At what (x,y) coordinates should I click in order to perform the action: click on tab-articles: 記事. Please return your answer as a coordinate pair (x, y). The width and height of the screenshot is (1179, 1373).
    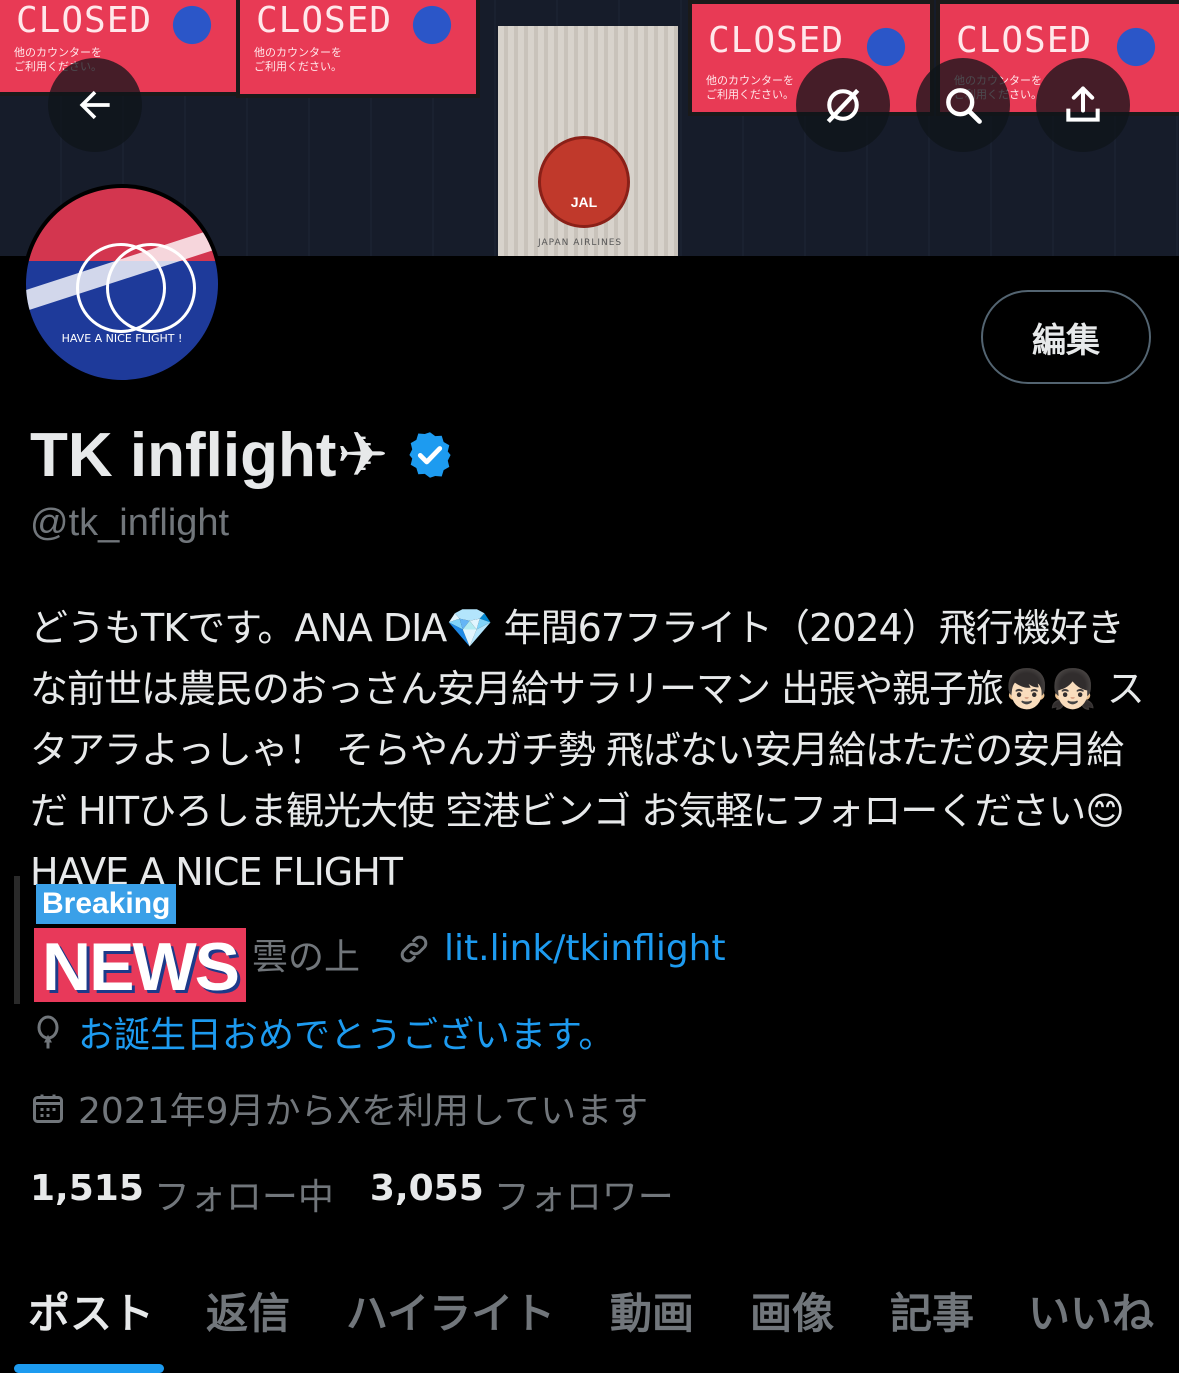
    Looking at the image, I should click on (932, 1310).